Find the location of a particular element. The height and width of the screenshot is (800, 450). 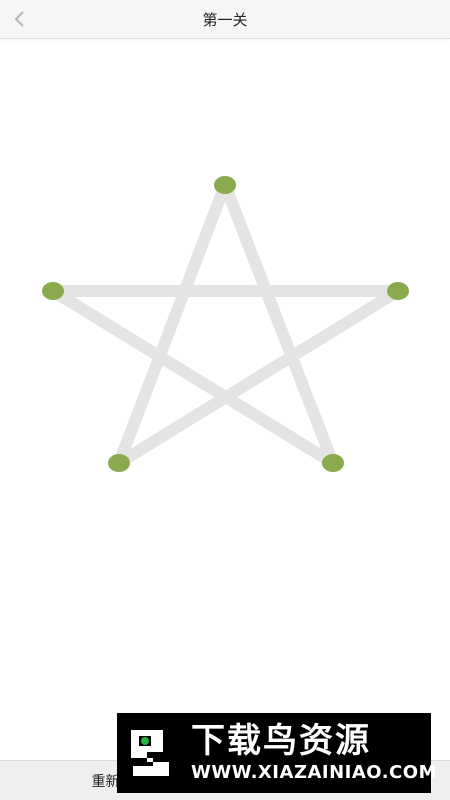

level-title: 第一关 is located at coordinates (225, 19).